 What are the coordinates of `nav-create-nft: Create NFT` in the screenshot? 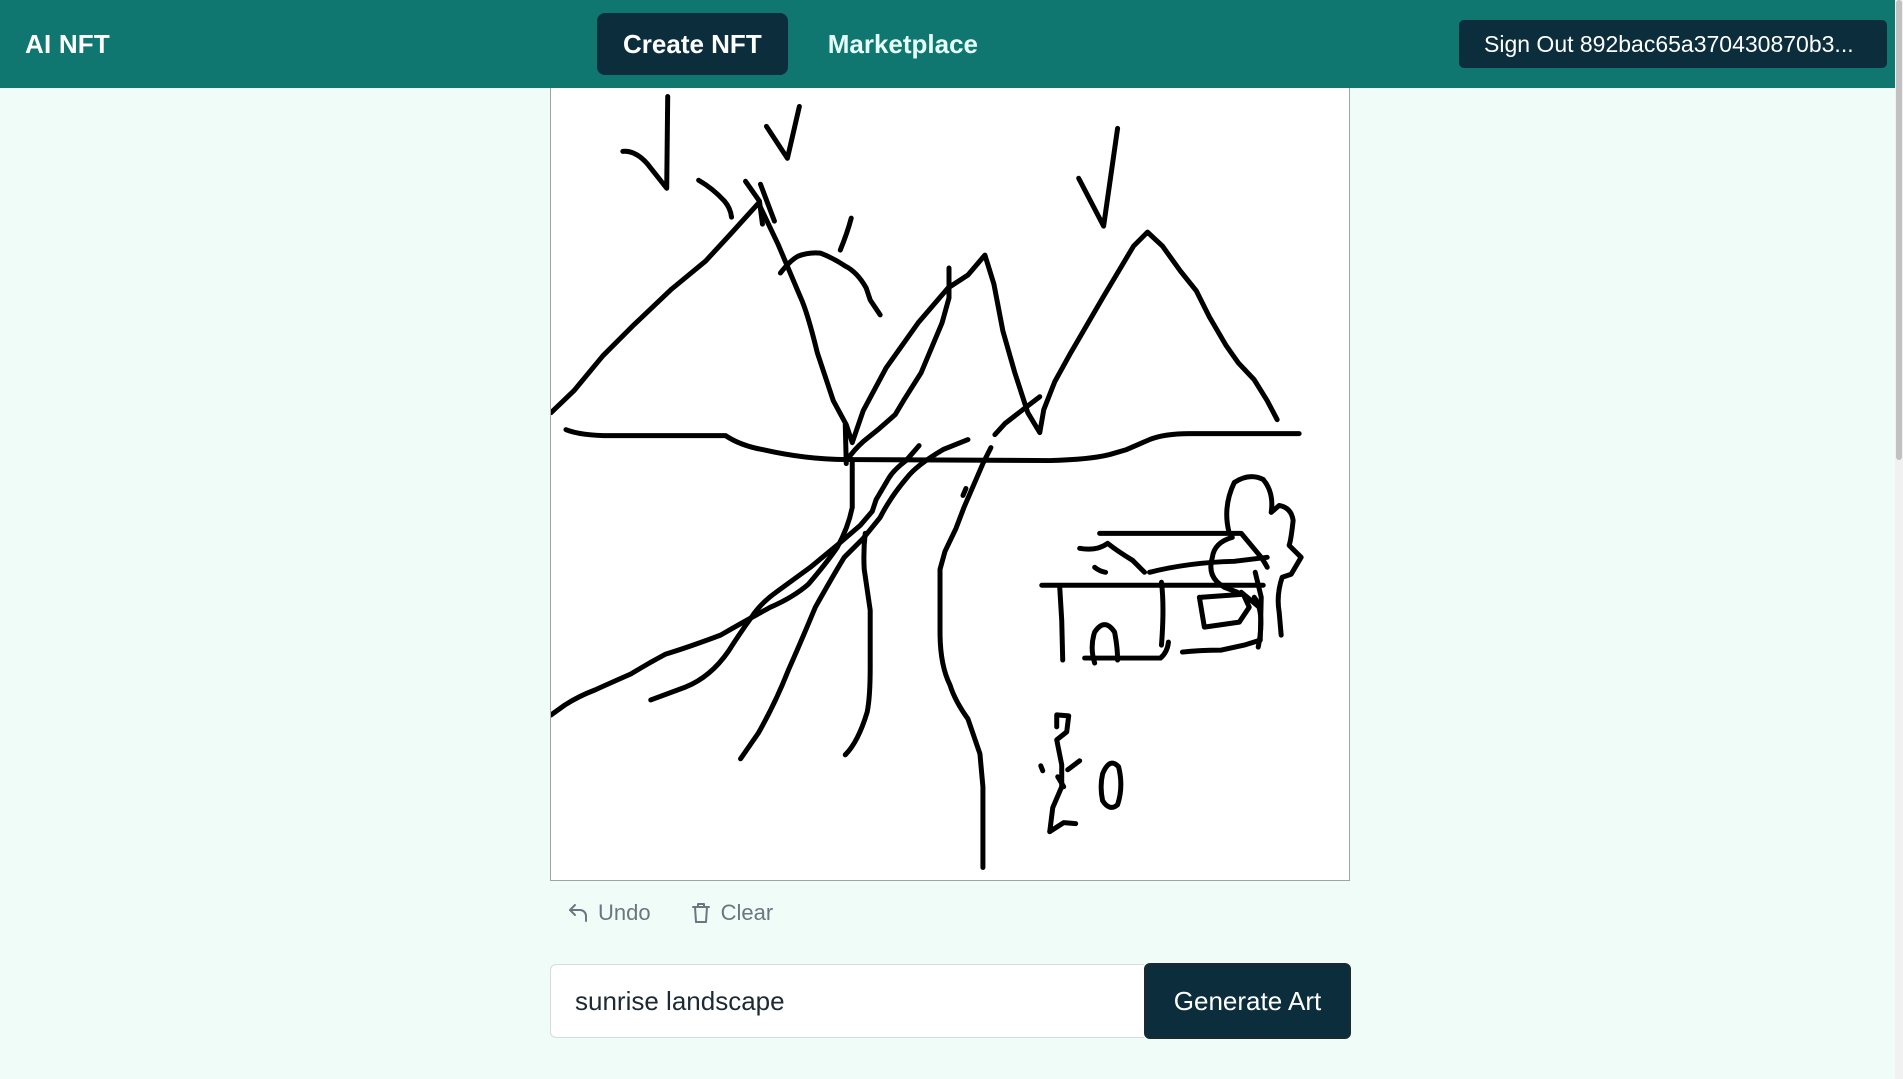 It's located at (692, 44).